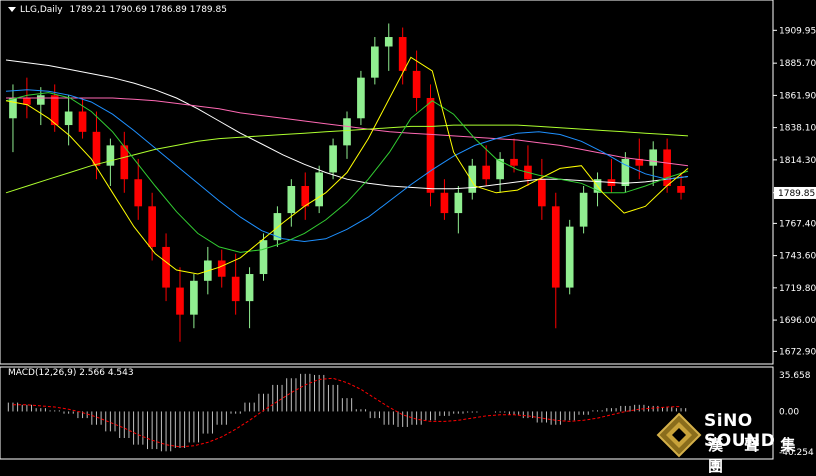 This screenshot has height=476, width=816. What do you see at coordinates (12, 9) in the screenshot?
I see `dropdown-triangle-icon` at bounding box center [12, 9].